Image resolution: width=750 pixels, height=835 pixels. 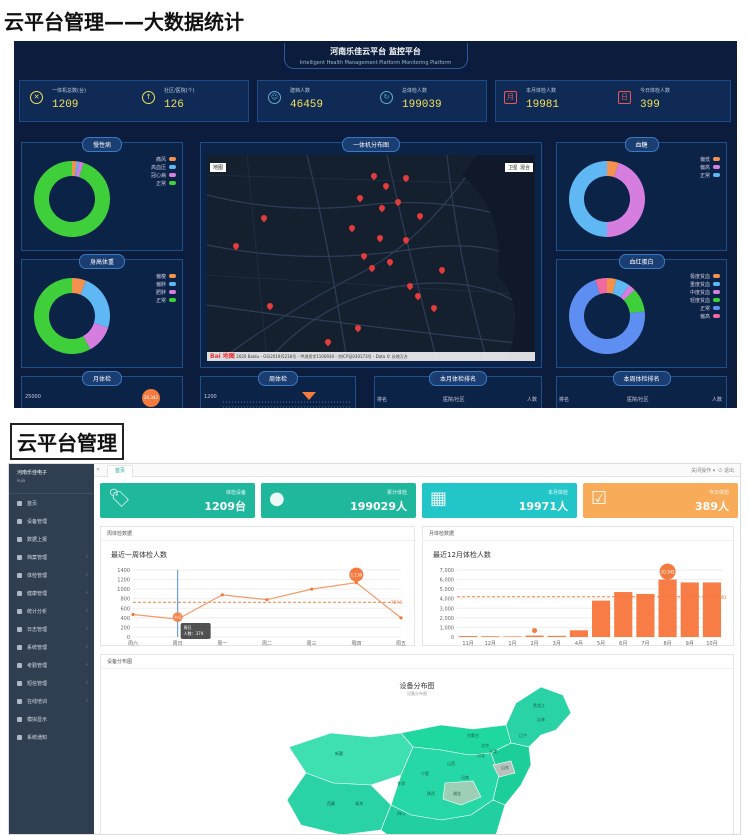 What do you see at coordinates (222, 644) in the screenshot?
I see `x-tick-label: 周一` at bounding box center [222, 644].